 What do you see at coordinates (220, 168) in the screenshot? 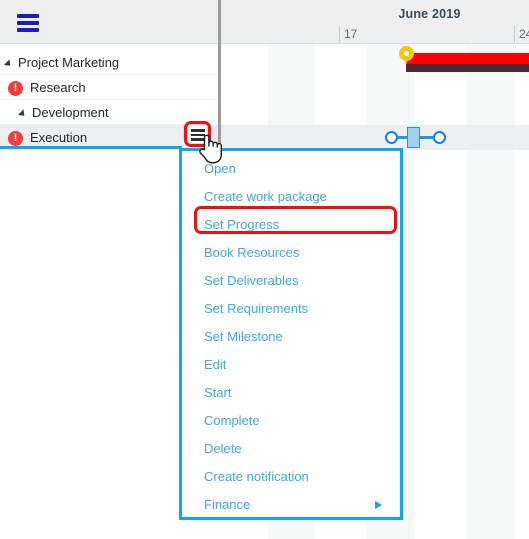
I see `menu-item-label: Open` at bounding box center [220, 168].